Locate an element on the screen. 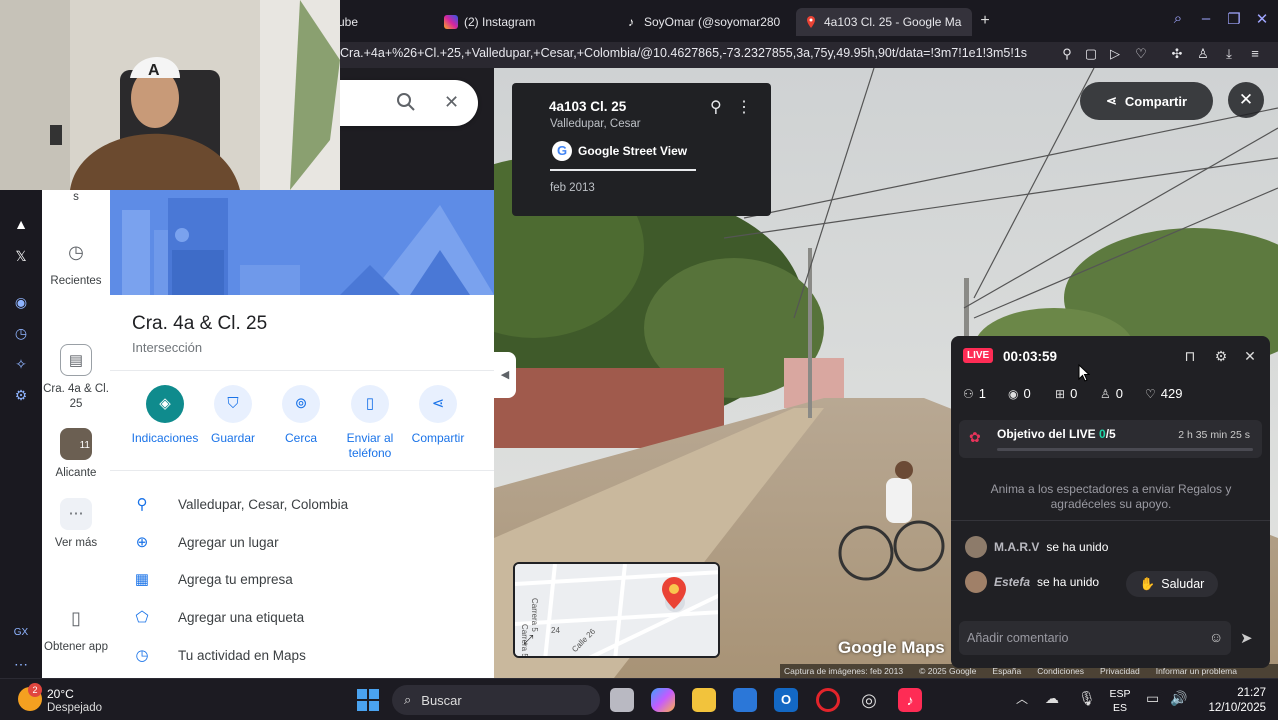  add-place-row: ⊕ Agregar un lugar is located at coordinates (205, 542).